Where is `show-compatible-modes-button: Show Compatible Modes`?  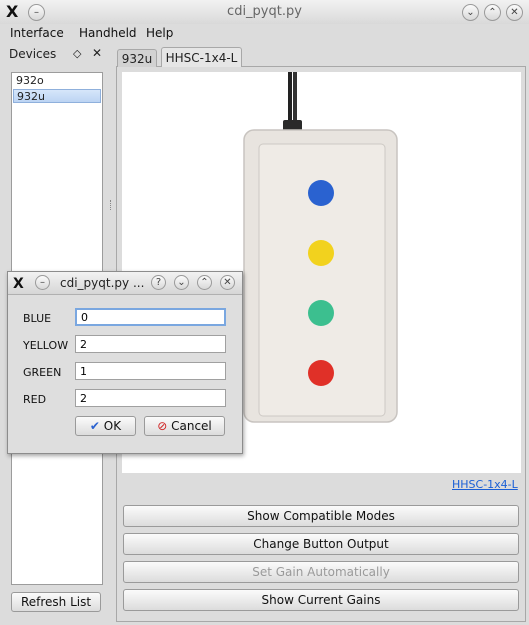
show-compatible-modes-button: Show Compatible Modes is located at coordinates (321, 516).